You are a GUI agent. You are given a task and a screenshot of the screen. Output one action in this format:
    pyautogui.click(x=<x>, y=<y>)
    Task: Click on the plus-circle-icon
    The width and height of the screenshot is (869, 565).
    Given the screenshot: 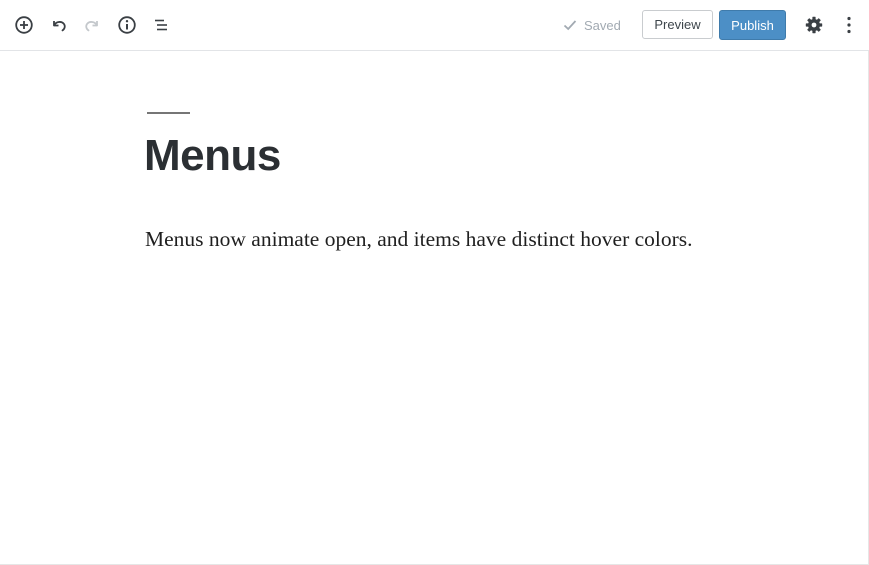 What is the action you would take?
    pyautogui.click(x=24, y=25)
    